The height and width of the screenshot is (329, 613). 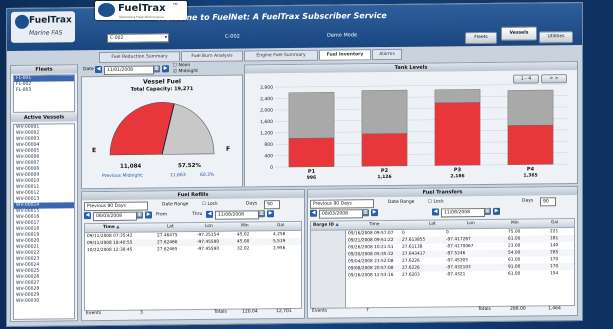 What do you see at coordinates (374, 224) in the screenshot?
I see `transfers-col-time: Time` at bounding box center [374, 224].